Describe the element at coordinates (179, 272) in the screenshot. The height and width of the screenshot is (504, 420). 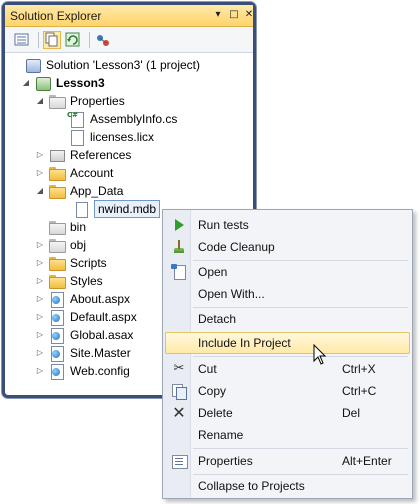
I see `open-icon` at that location.